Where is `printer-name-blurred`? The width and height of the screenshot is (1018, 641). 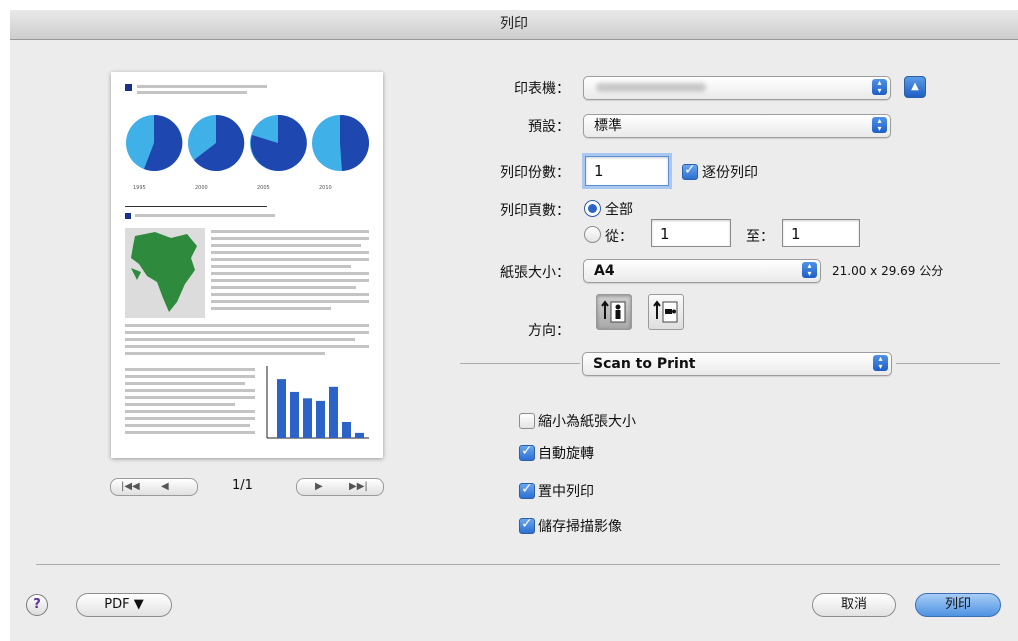 printer-name-blurred is located at coordinates (651, 87).